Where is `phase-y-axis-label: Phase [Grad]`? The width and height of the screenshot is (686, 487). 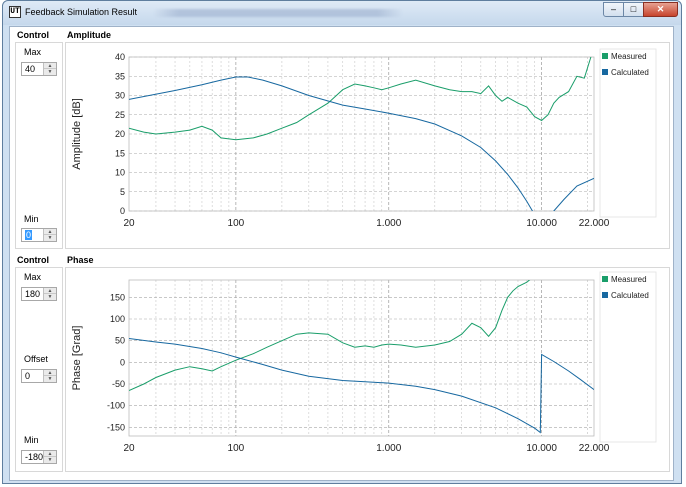
phase-y-axis-label: Phase [Grad] is located at coordinates (77, 358).